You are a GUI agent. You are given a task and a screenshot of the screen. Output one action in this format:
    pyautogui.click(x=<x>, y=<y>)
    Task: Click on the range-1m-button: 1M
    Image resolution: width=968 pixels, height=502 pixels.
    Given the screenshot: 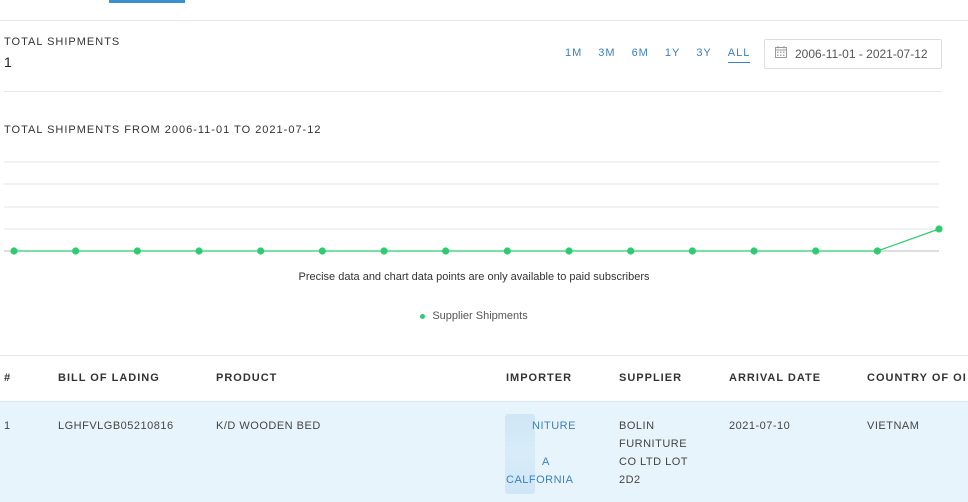 What is the action you would take?
    pyautogui.click(x=573, y=55)
    